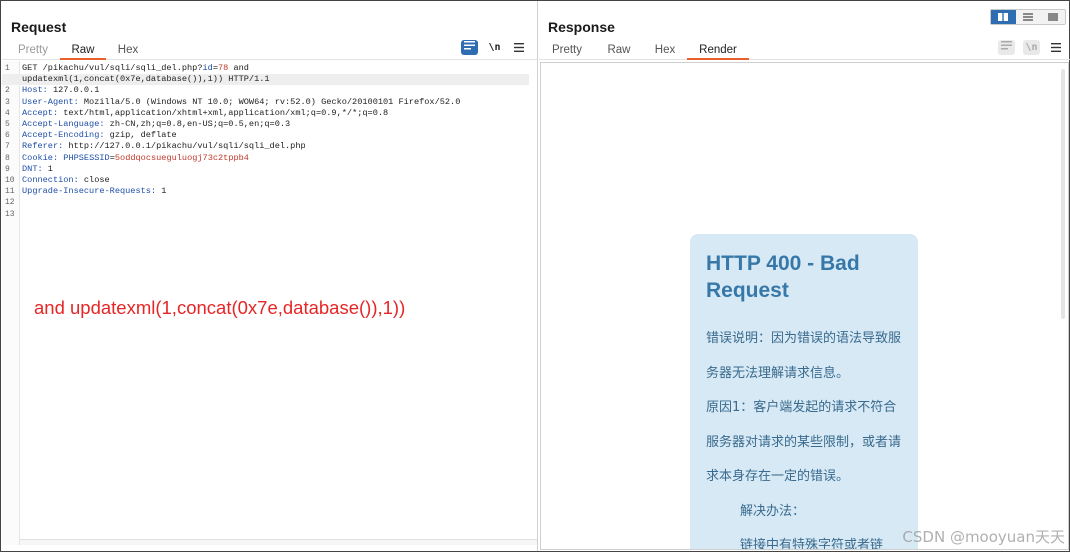 This screenshot has width=1070, height=552. I want to click on solution-text: 链接中有特殊字符或者链, so click(812, 544).